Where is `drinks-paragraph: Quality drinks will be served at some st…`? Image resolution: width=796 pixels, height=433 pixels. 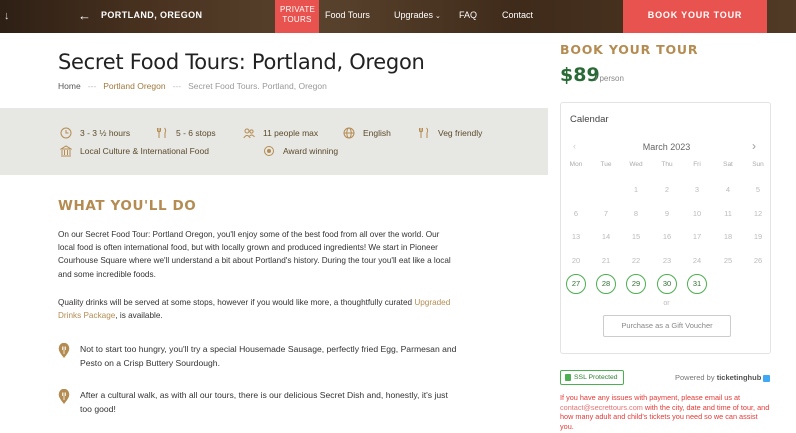 drinks-paragraph: Quality drinks will be served at some st… is located at coordinates (258, 309).